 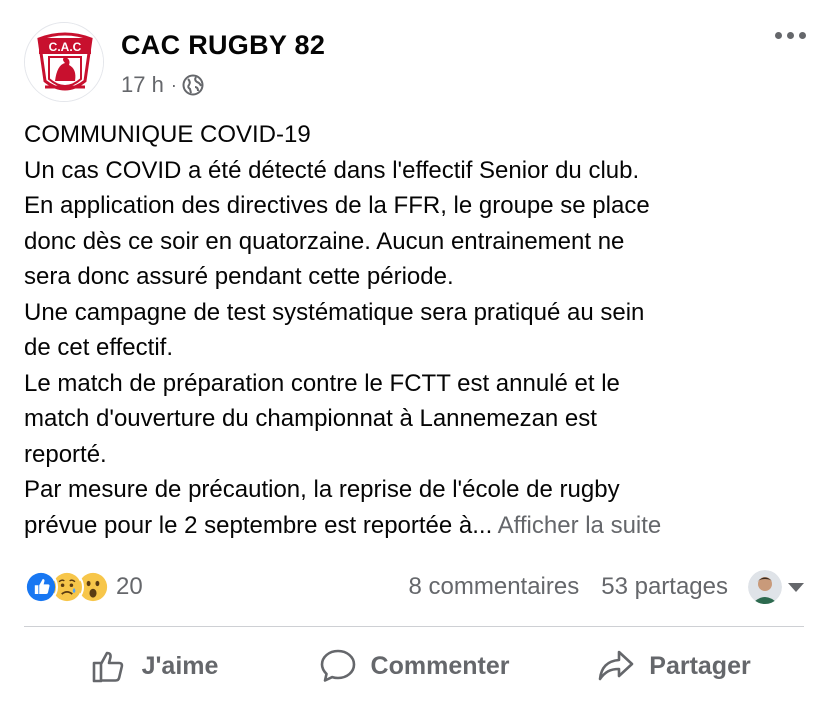 I want to click on comments-count: 8 commentaires, so click(x=494, y=587).